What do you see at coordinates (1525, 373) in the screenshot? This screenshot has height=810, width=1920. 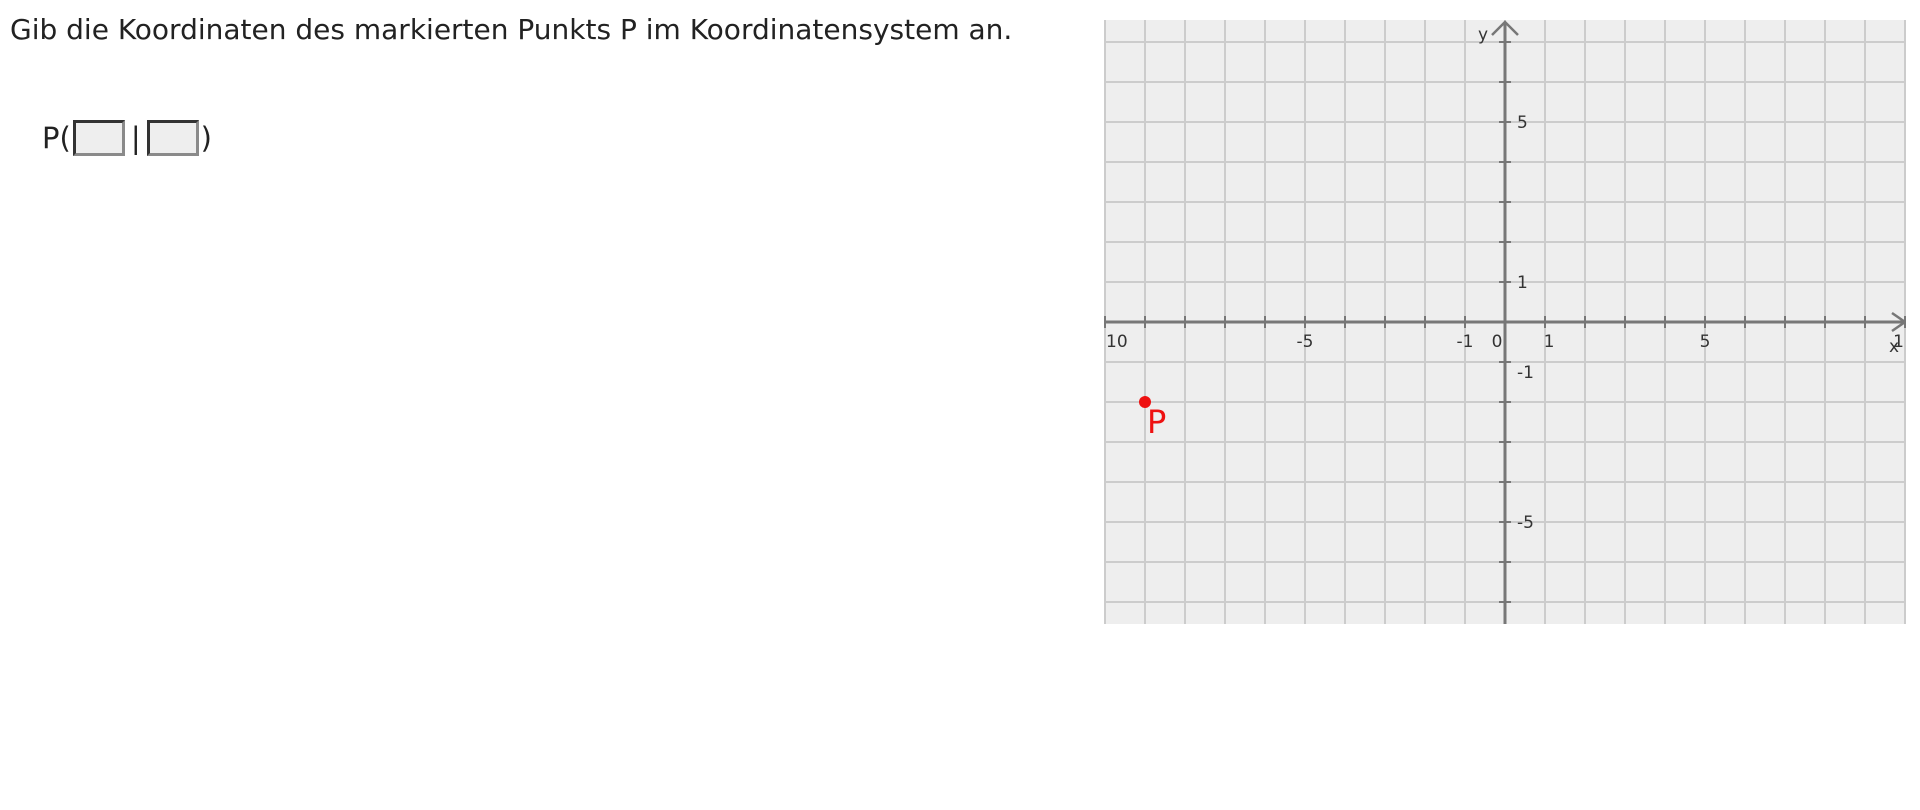 I see `y-tick-label: -1` at bounding box center [1525, 373].